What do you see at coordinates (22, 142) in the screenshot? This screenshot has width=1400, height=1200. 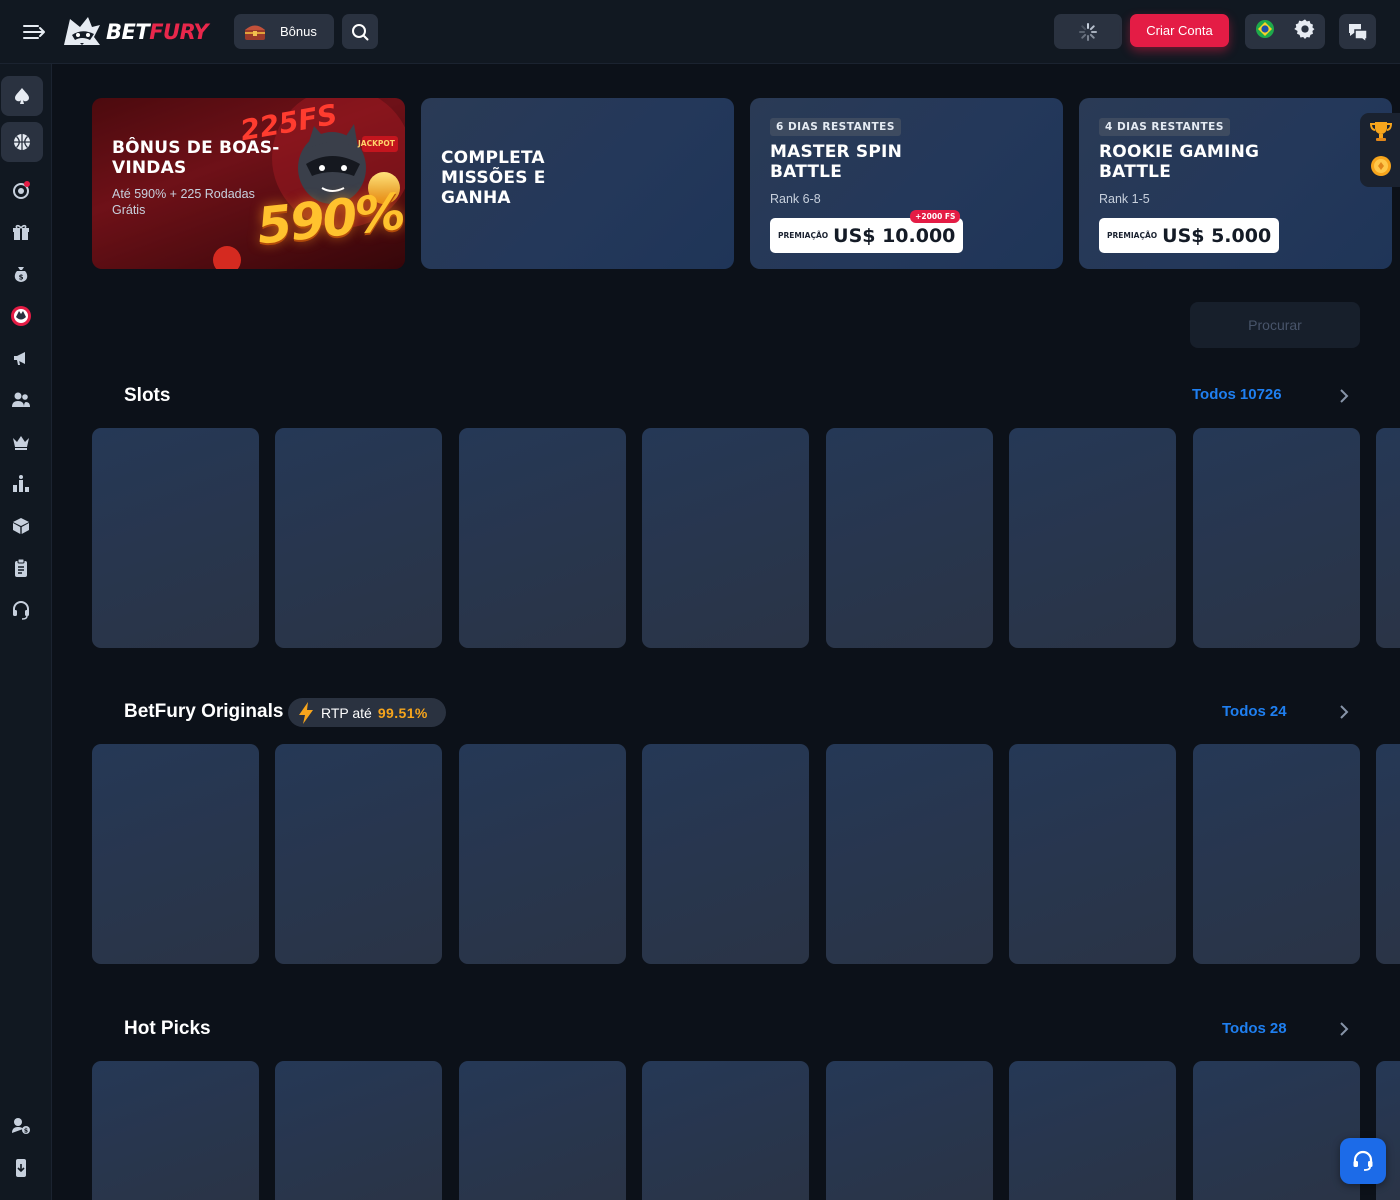 I see `sidebar-item-sports` at bounding box center [22, 142].